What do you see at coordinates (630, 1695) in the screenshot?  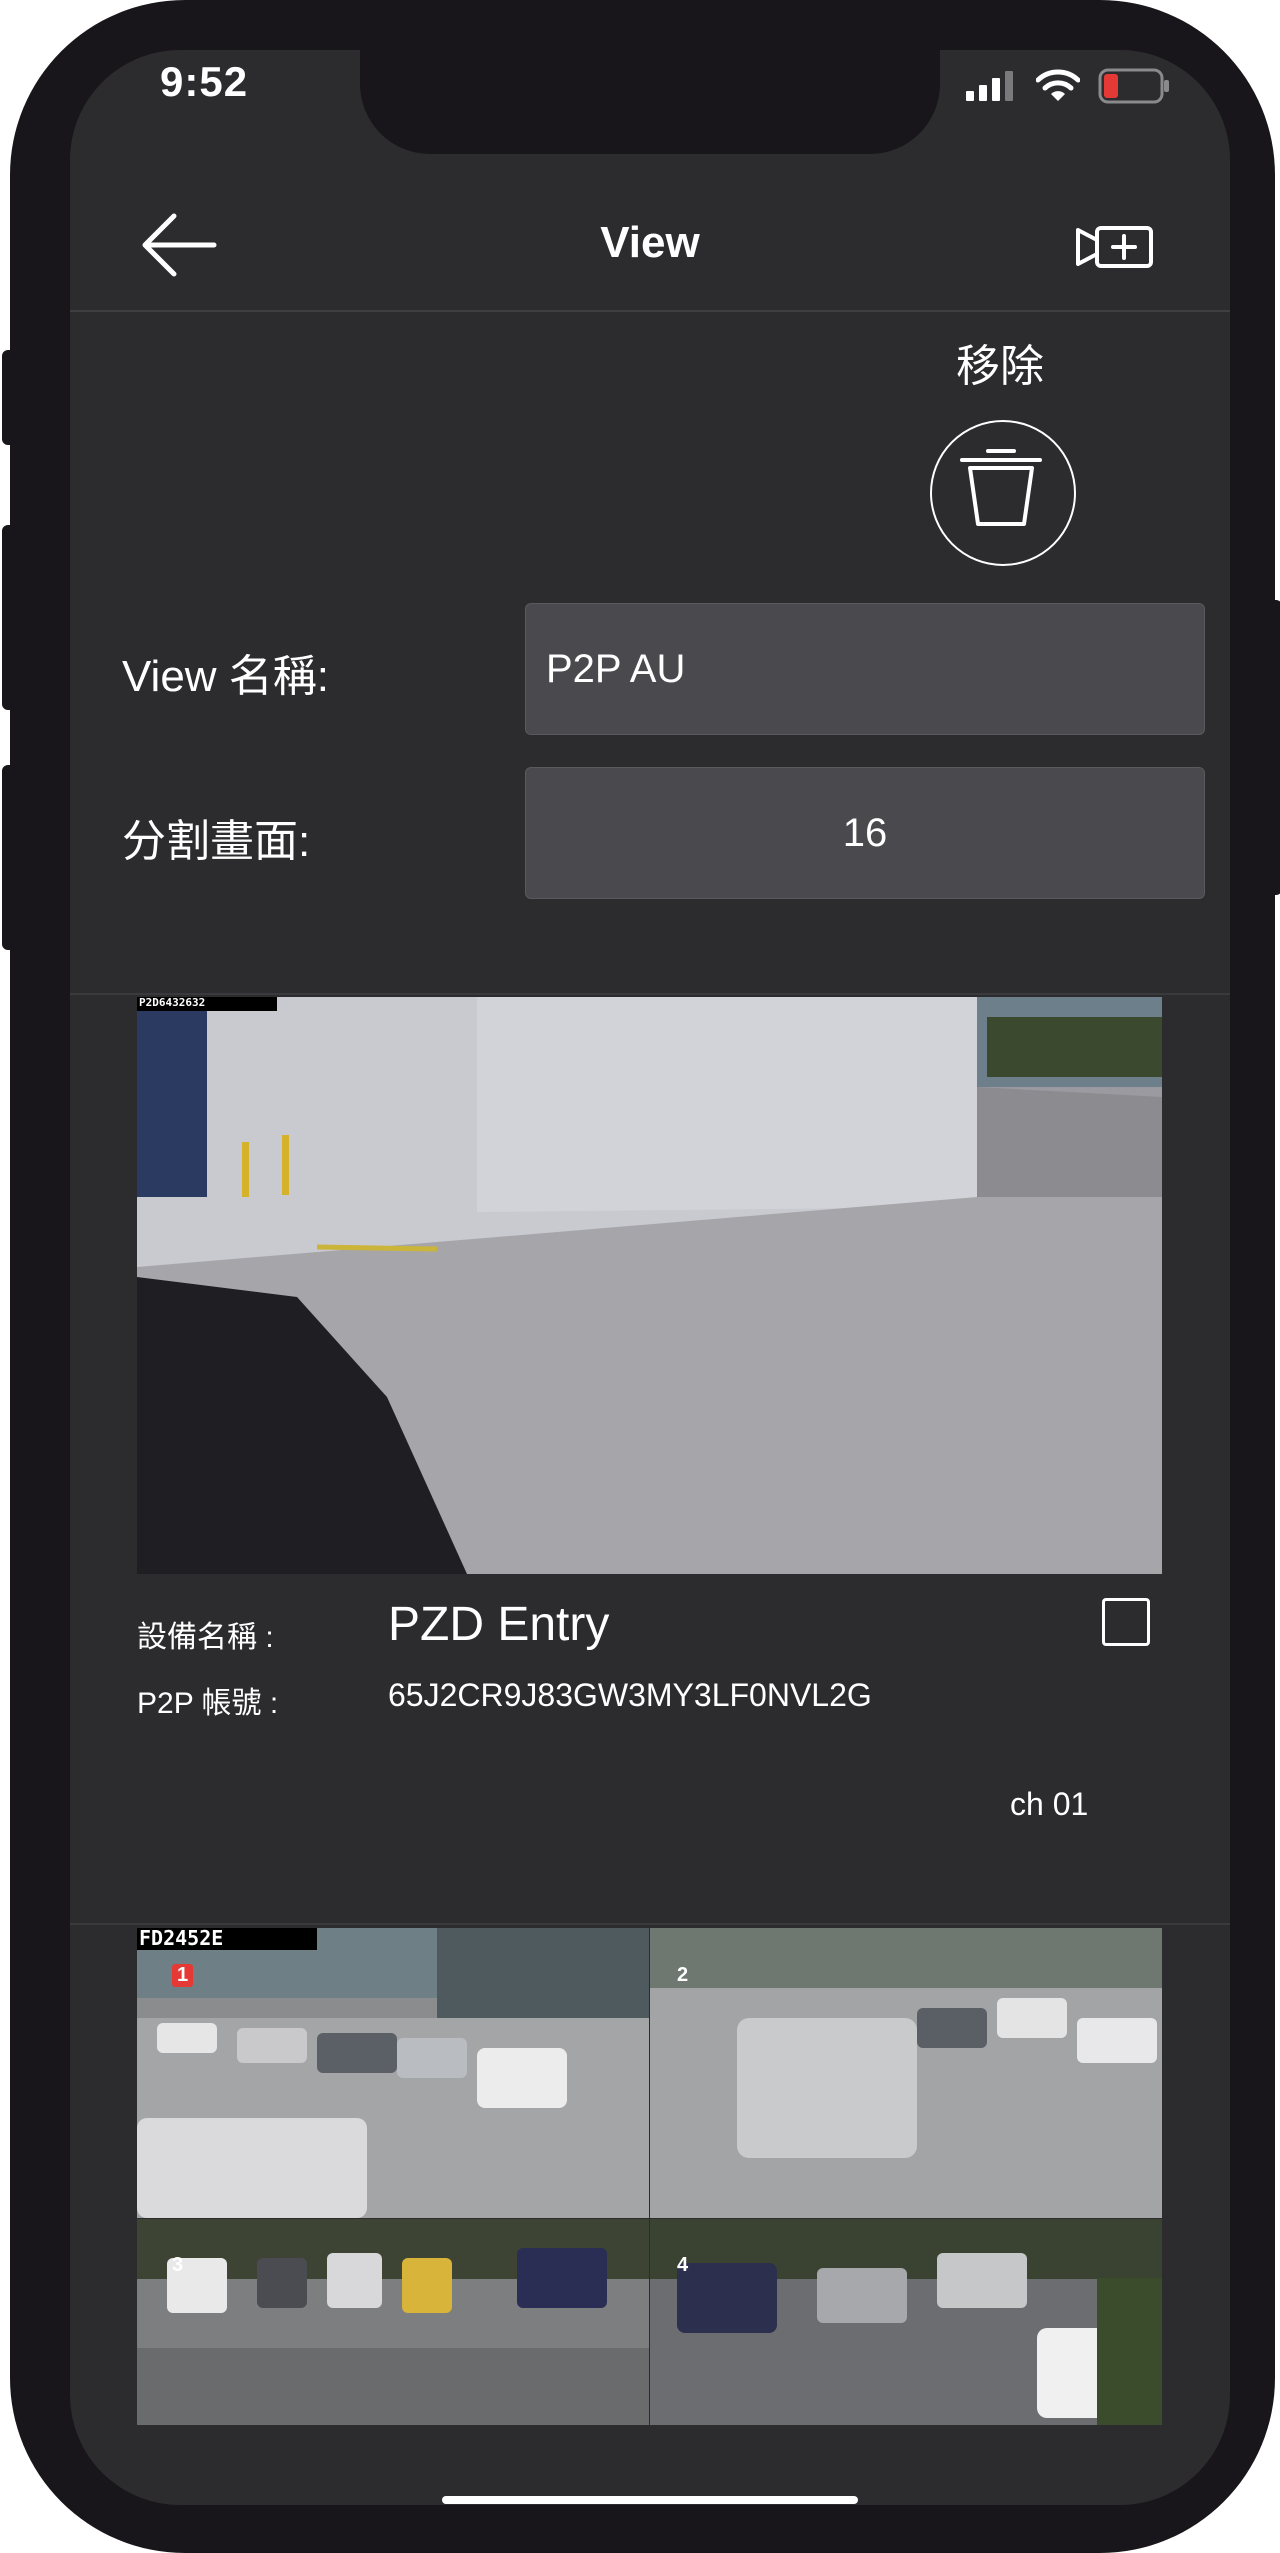 I see `p2p-id: 65J2CR9J83GW3MY3LF0NVL2G` at bounding box center [630, 1695].